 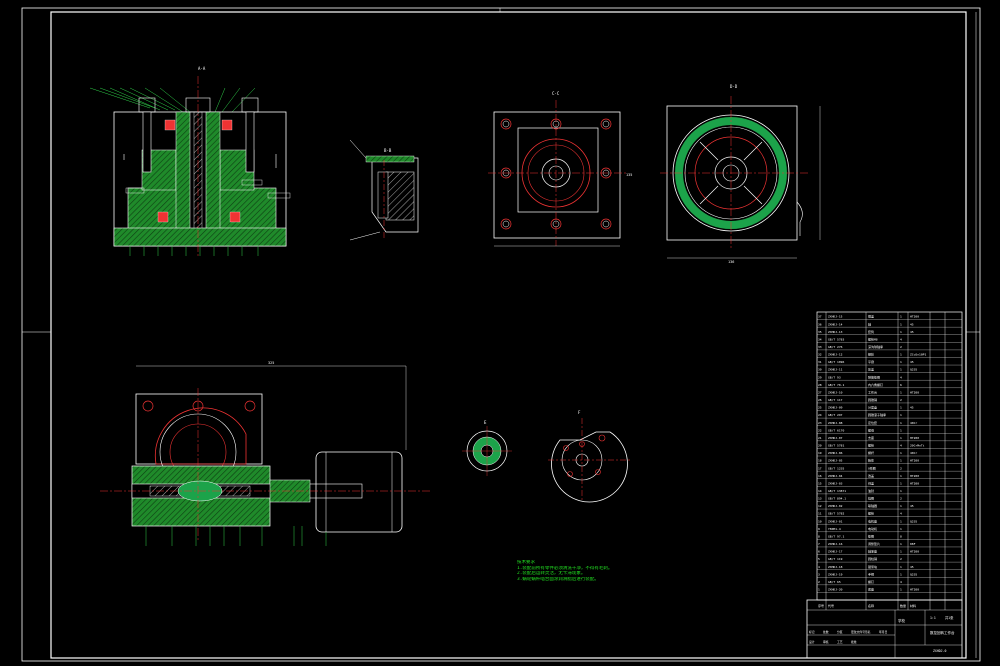 What do you see at coordinates (871, 331) in the screenshot?
I see `bom-cell-name: 套筒` at bounding box center [871, 331].